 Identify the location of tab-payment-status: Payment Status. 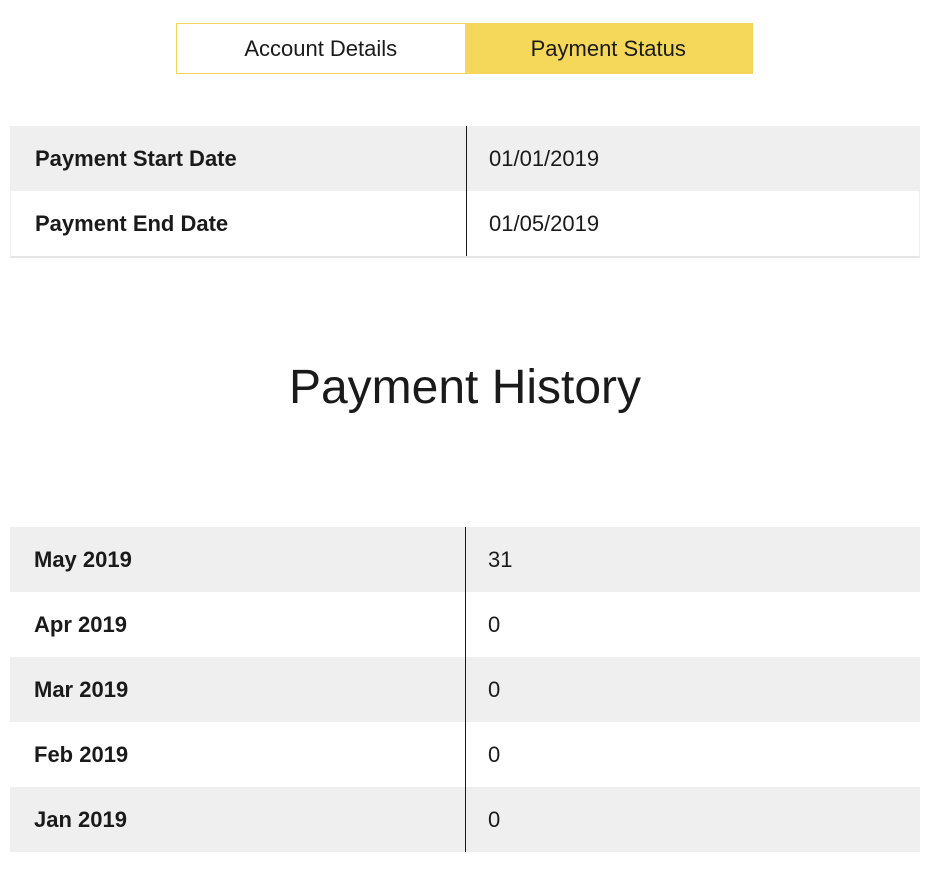
(608, 48).